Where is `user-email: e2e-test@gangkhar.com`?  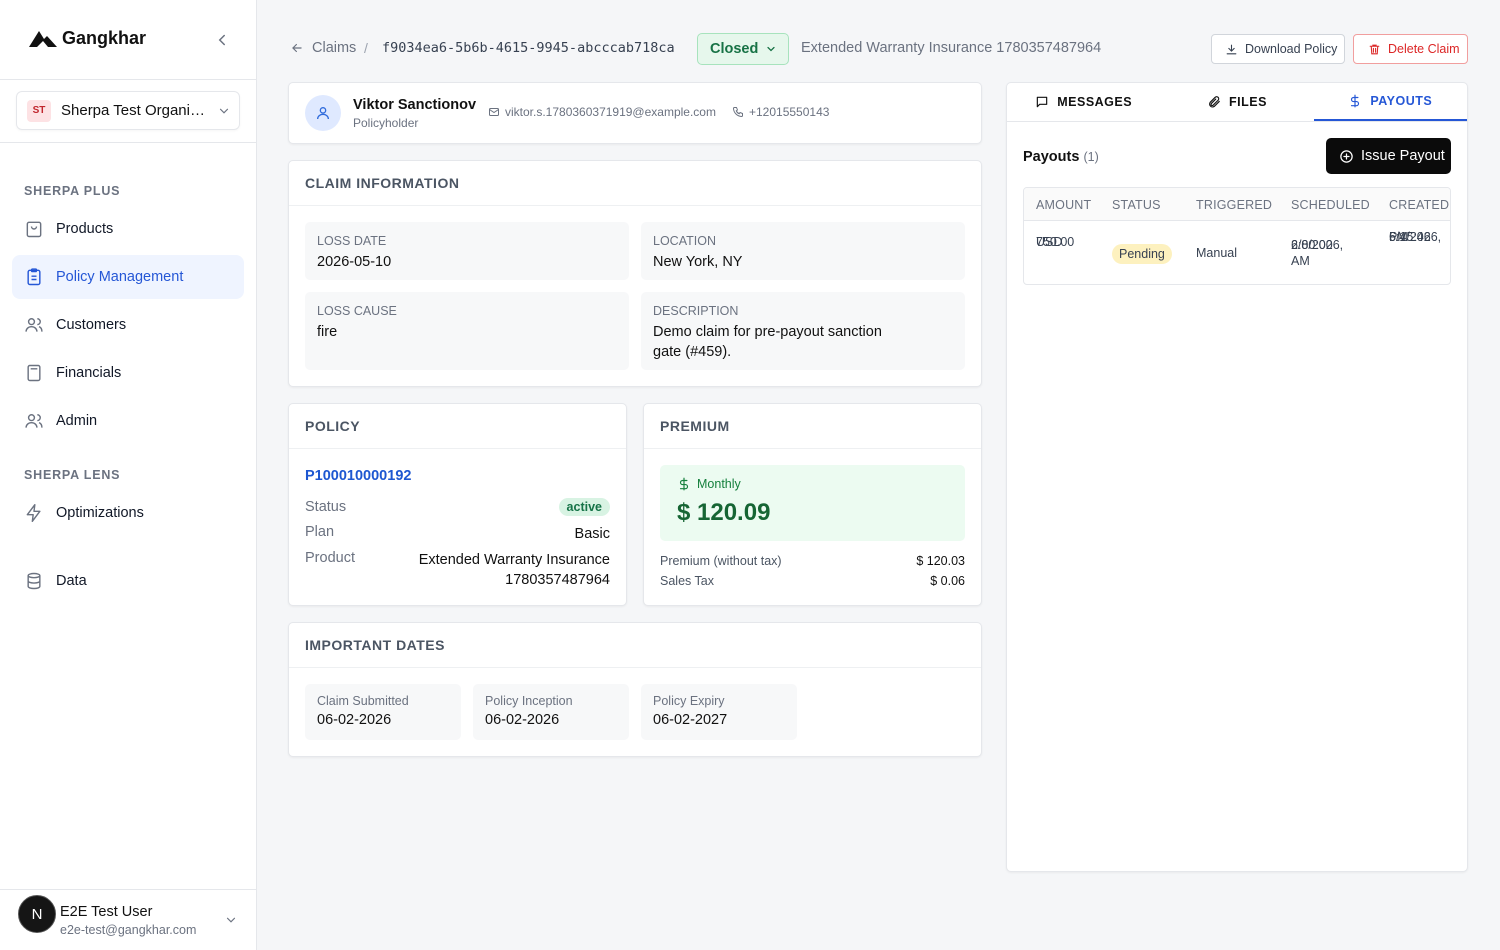 user-email: e2e-test@gangkhar.com is located at coordinates (128, 930).